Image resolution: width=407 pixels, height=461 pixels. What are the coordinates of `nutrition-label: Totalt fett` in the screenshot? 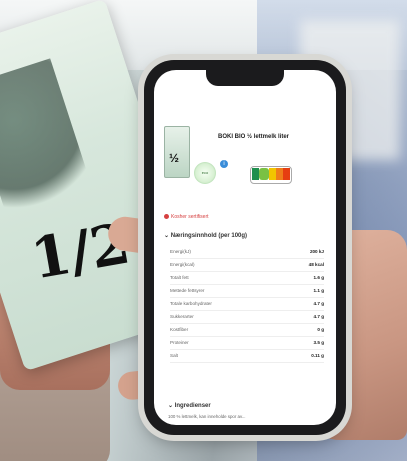 It's located at (179, 277).